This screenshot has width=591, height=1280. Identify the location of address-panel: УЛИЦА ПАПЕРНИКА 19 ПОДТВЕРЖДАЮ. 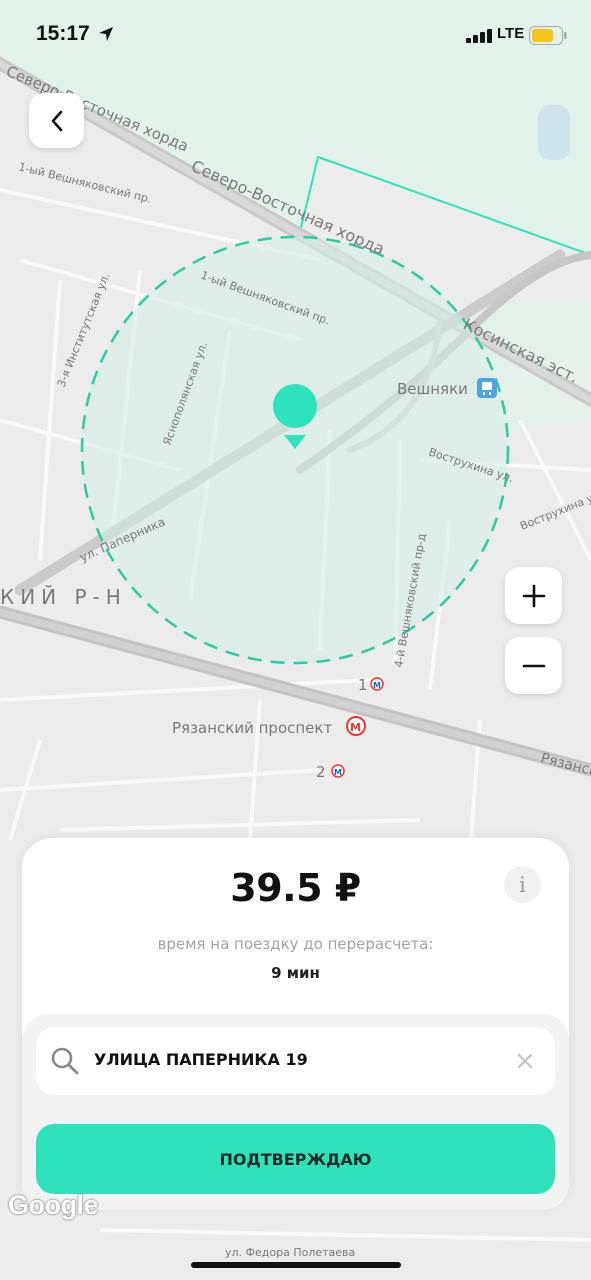
(295, 1112).